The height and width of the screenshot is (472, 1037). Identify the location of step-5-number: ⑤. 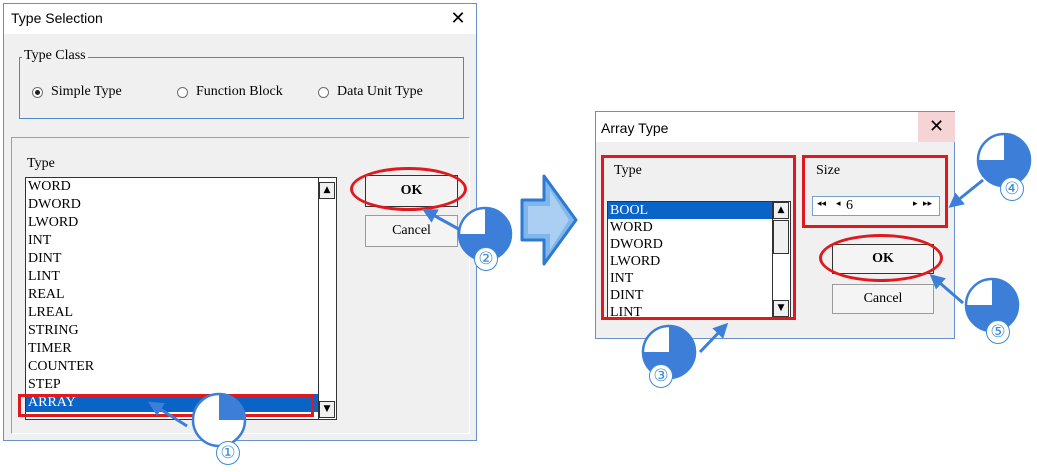
(998, 332).